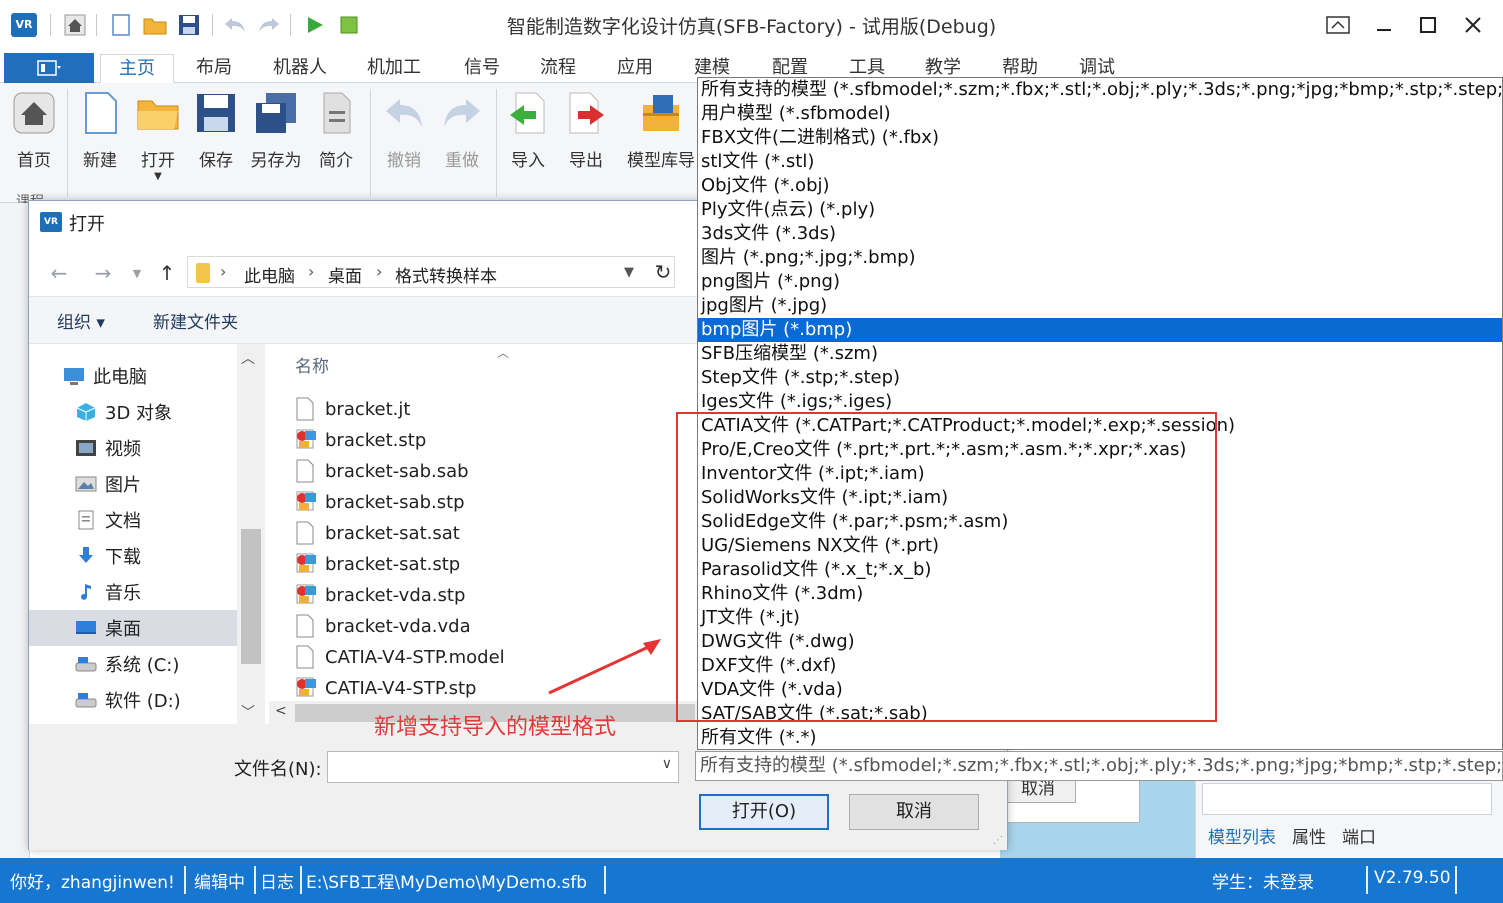  I want to click on file-row: CATIA-V4-STP.stp, so click(385, 688).